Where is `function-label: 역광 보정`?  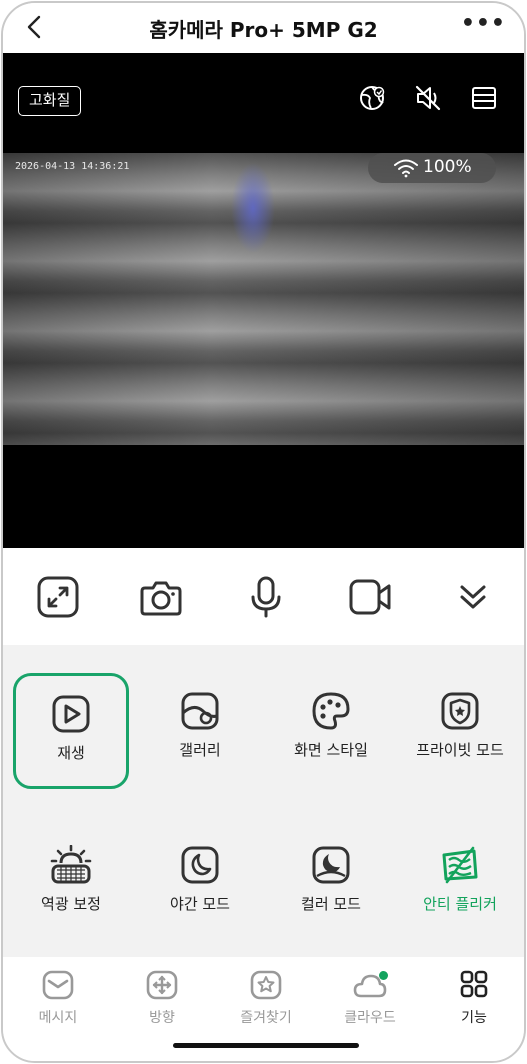 function-label: 역광 보정 is located at coordinates (71, 904).